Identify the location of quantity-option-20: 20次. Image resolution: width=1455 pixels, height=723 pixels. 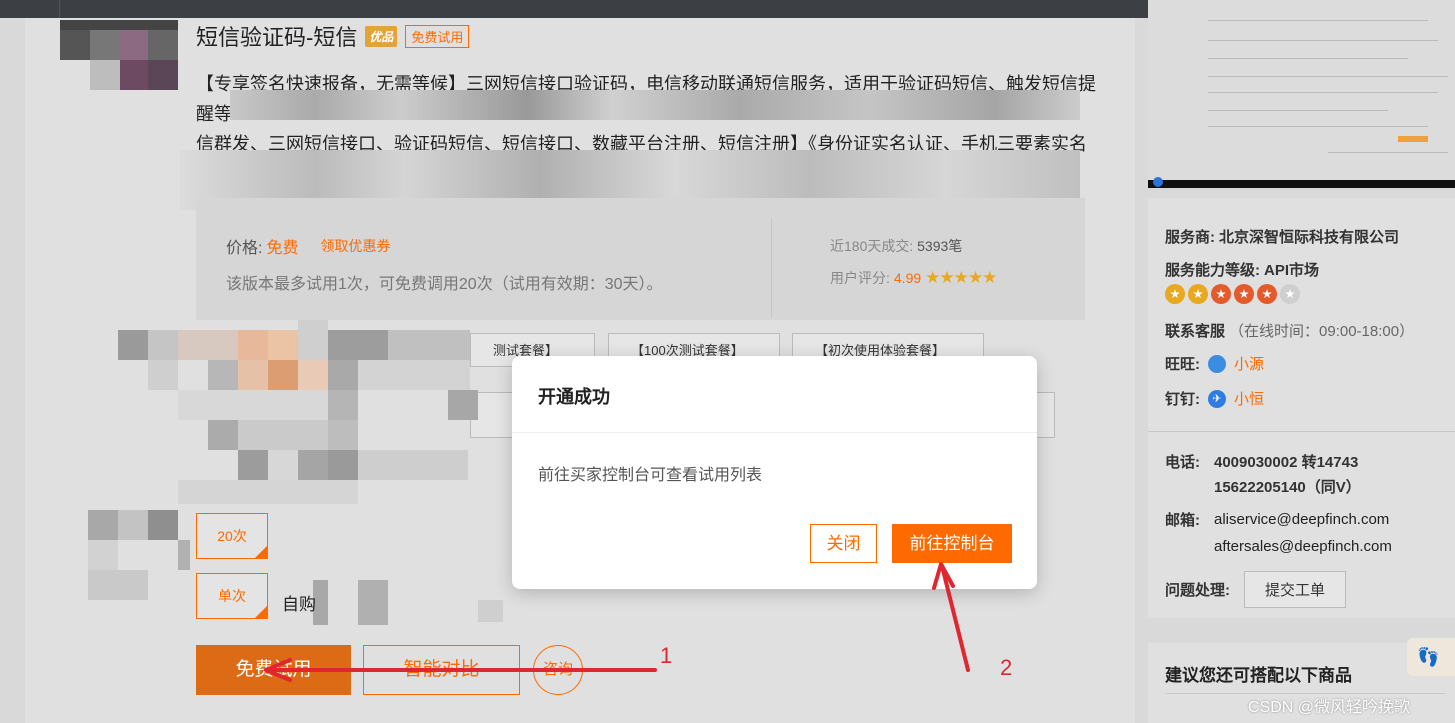
(232, 536).